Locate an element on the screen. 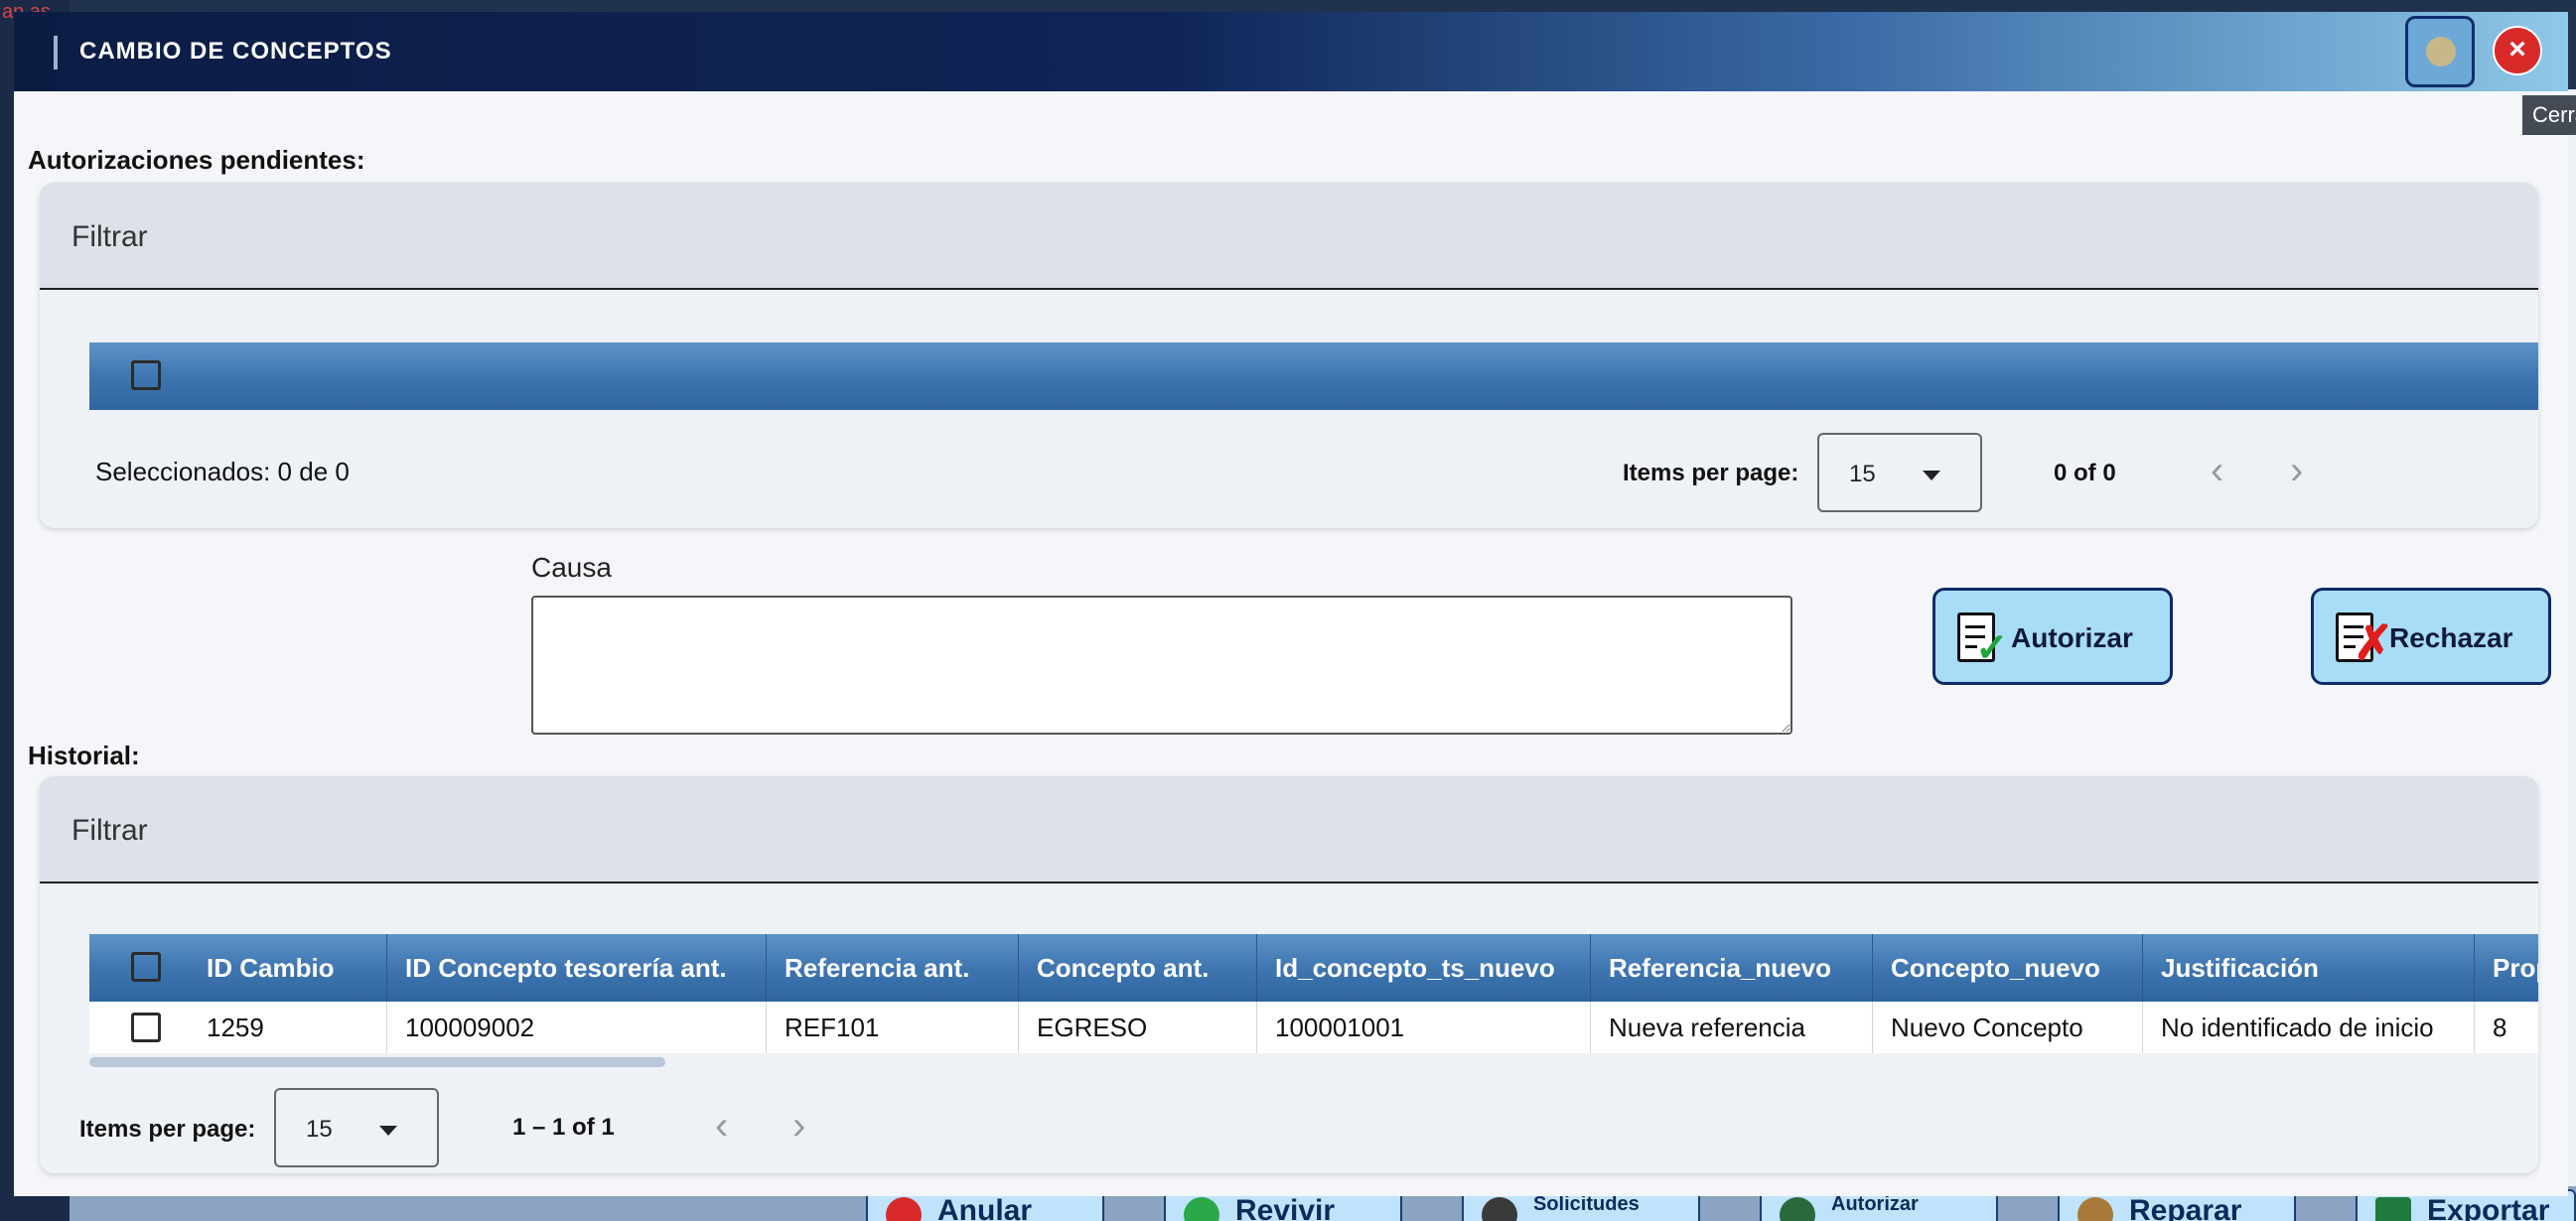  column-header: Referencia_nuevo is located at coordinates (1732, 968).